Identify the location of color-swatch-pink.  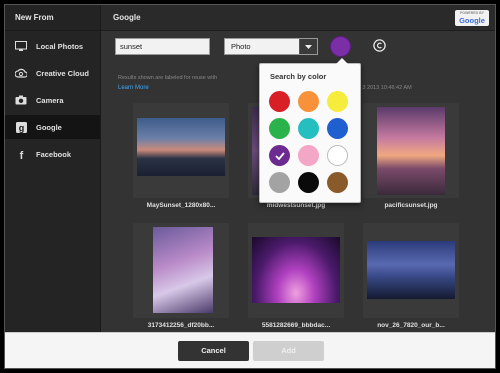
(308, 155).